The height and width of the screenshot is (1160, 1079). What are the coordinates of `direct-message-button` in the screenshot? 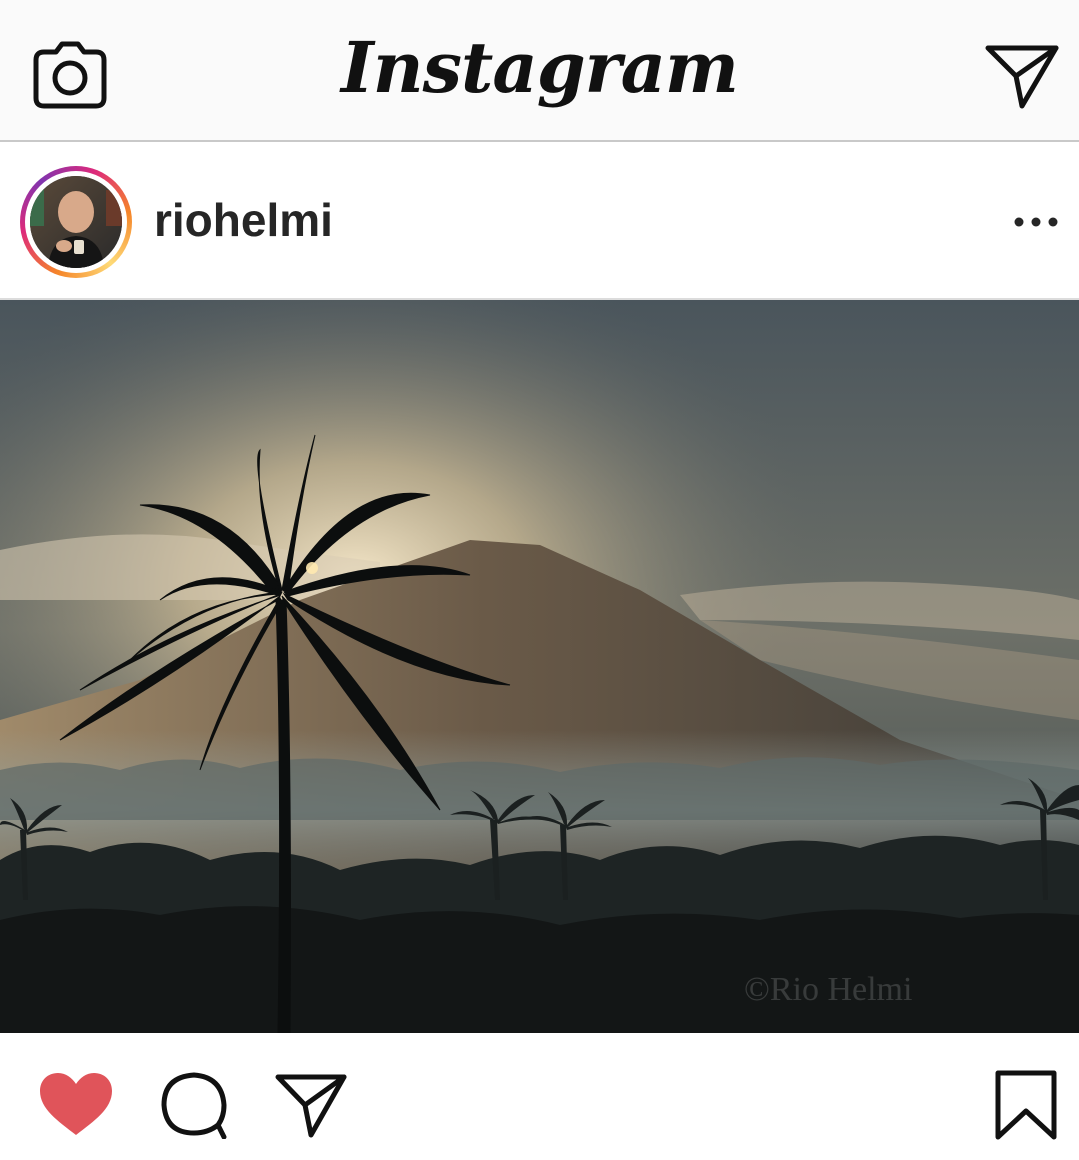 It's located at (1022, 75).